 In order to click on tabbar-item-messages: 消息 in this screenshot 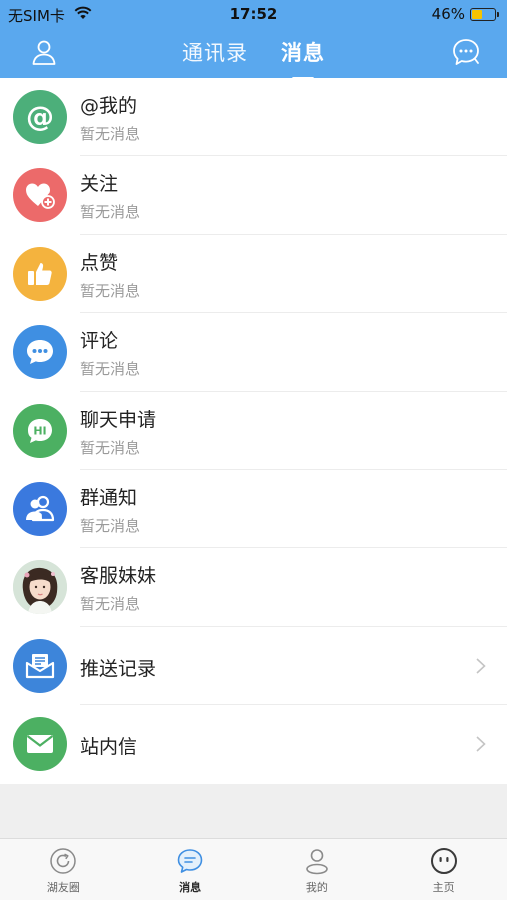, I will do `click(190, 869)`.